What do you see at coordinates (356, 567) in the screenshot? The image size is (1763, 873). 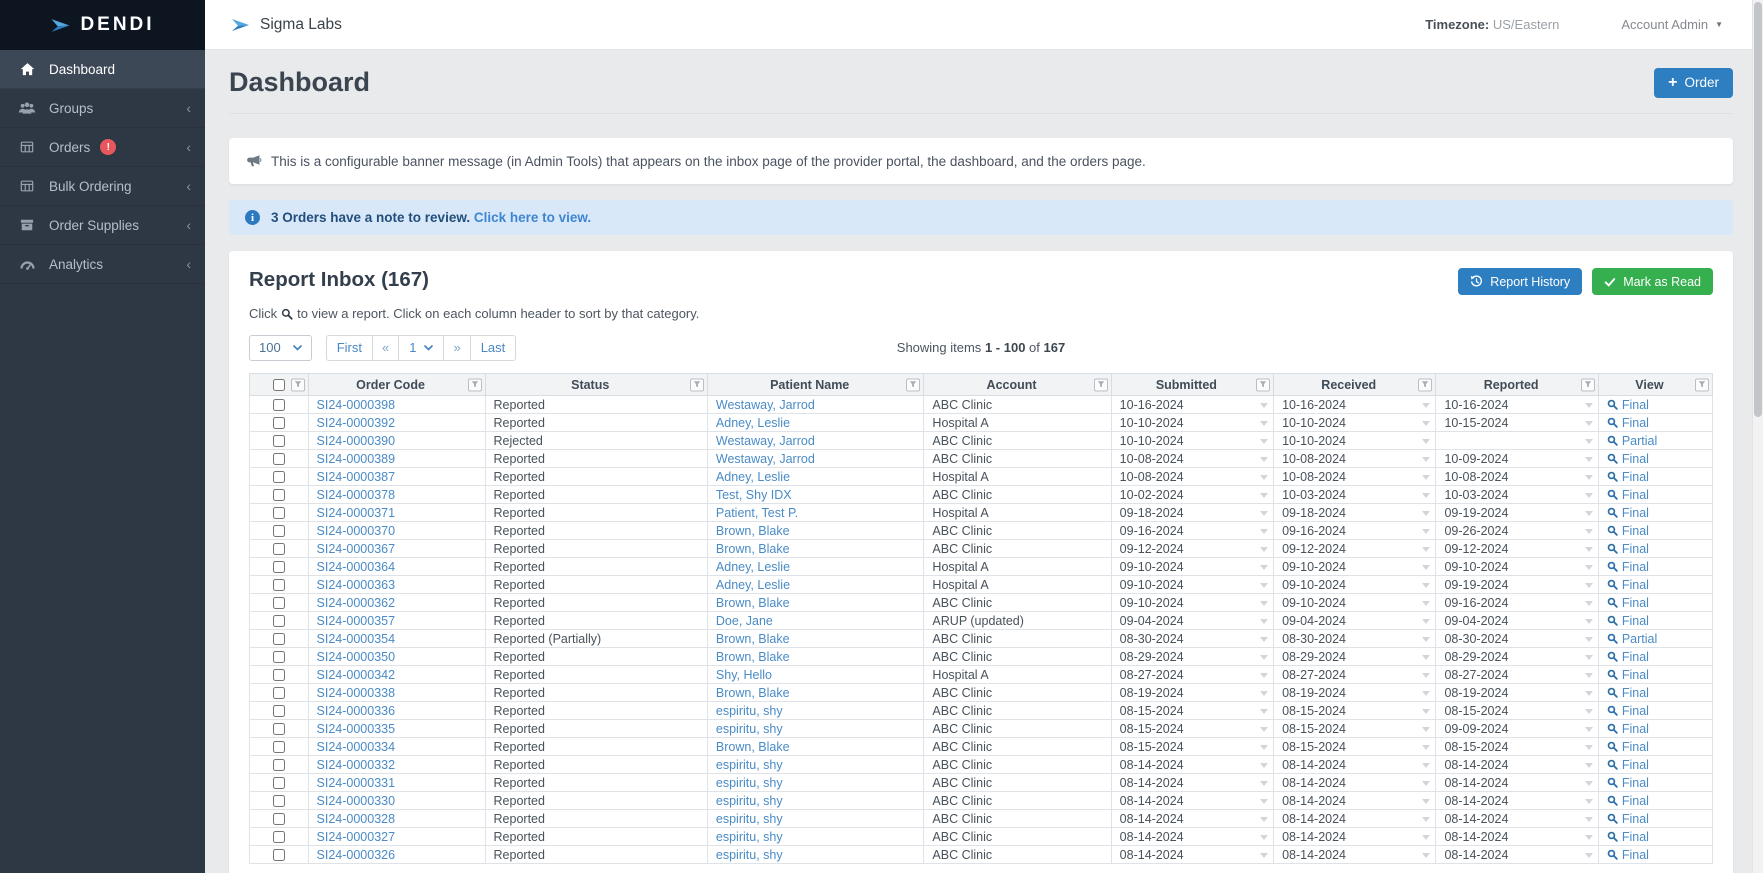 I see `order-code-link: SI24-0000364` at bounding box center [356, 567].